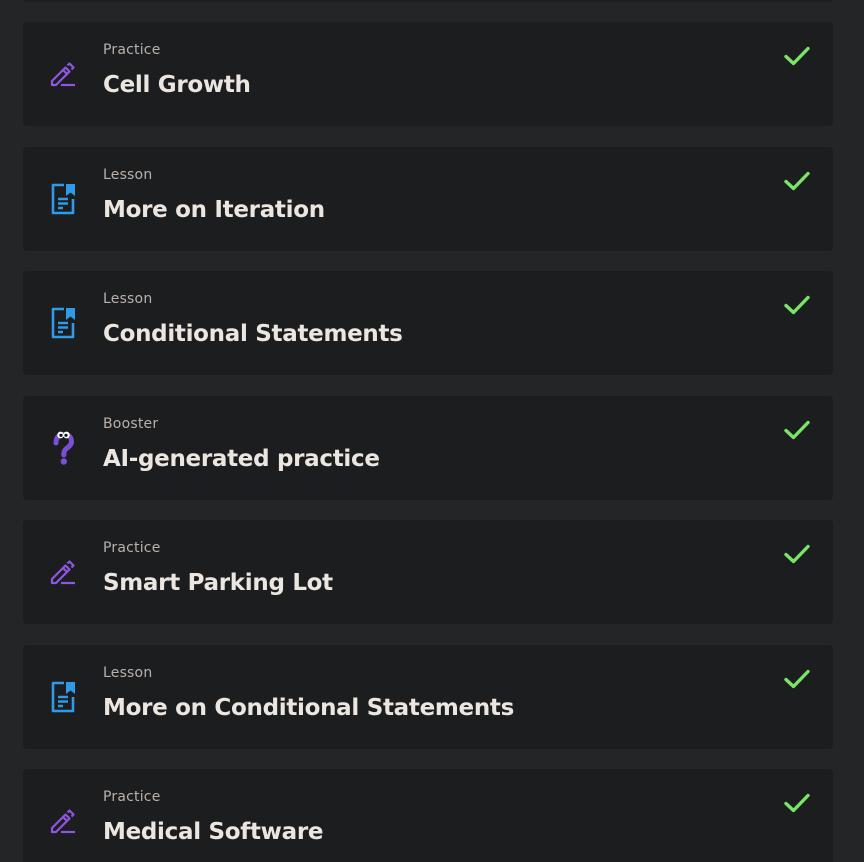 The height and width of the screenshot is (862, 864). I want to click on course-item-card: Booster AI-generated practice, so click(428, 447).